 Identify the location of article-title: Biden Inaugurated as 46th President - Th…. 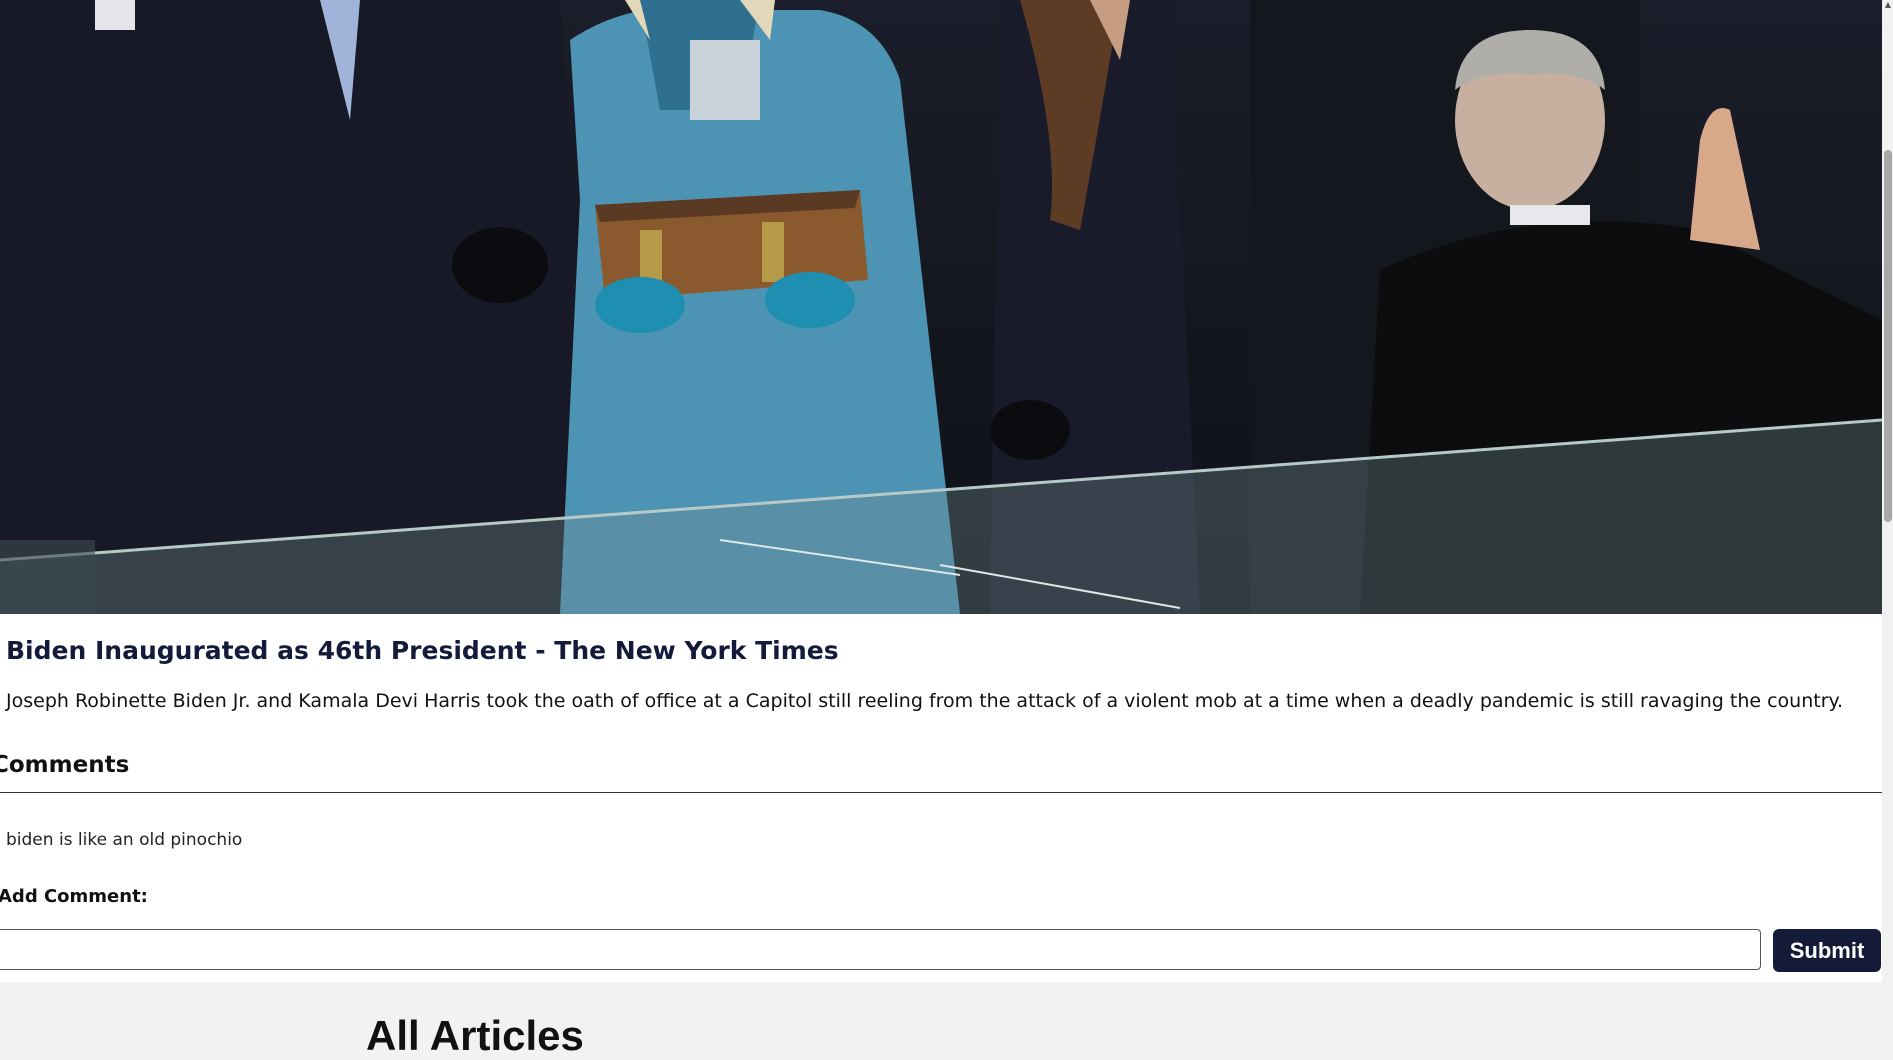
(422, 650).